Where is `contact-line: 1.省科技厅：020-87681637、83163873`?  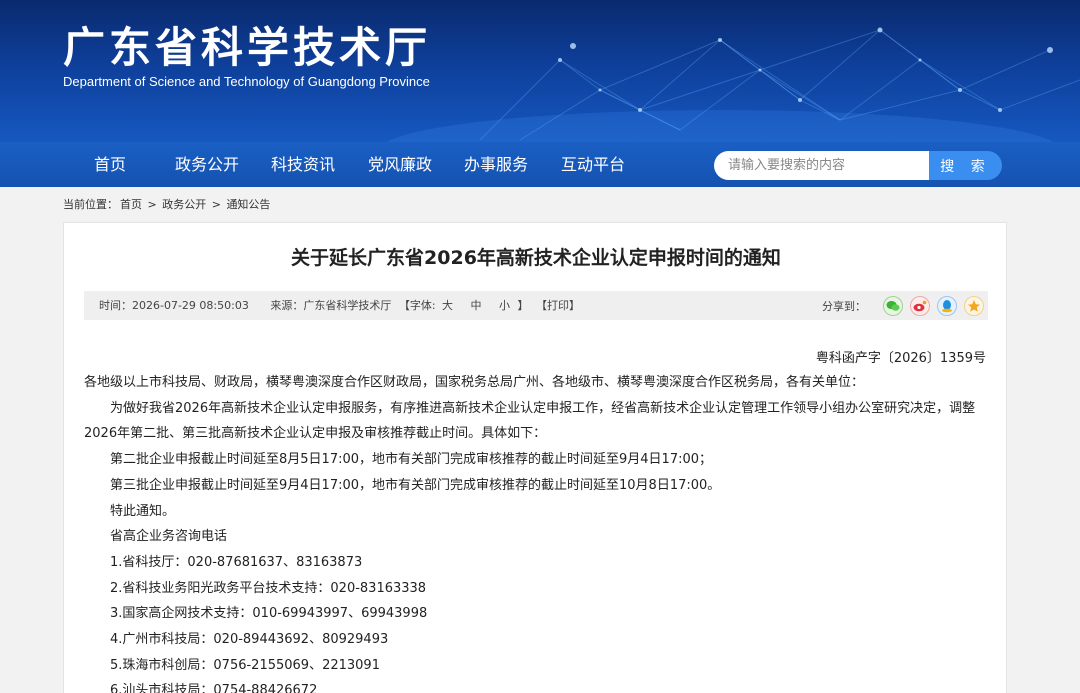
contact-line: 1.省科技厅：020-87681637、83163873 is located at coordinates (236, 562).